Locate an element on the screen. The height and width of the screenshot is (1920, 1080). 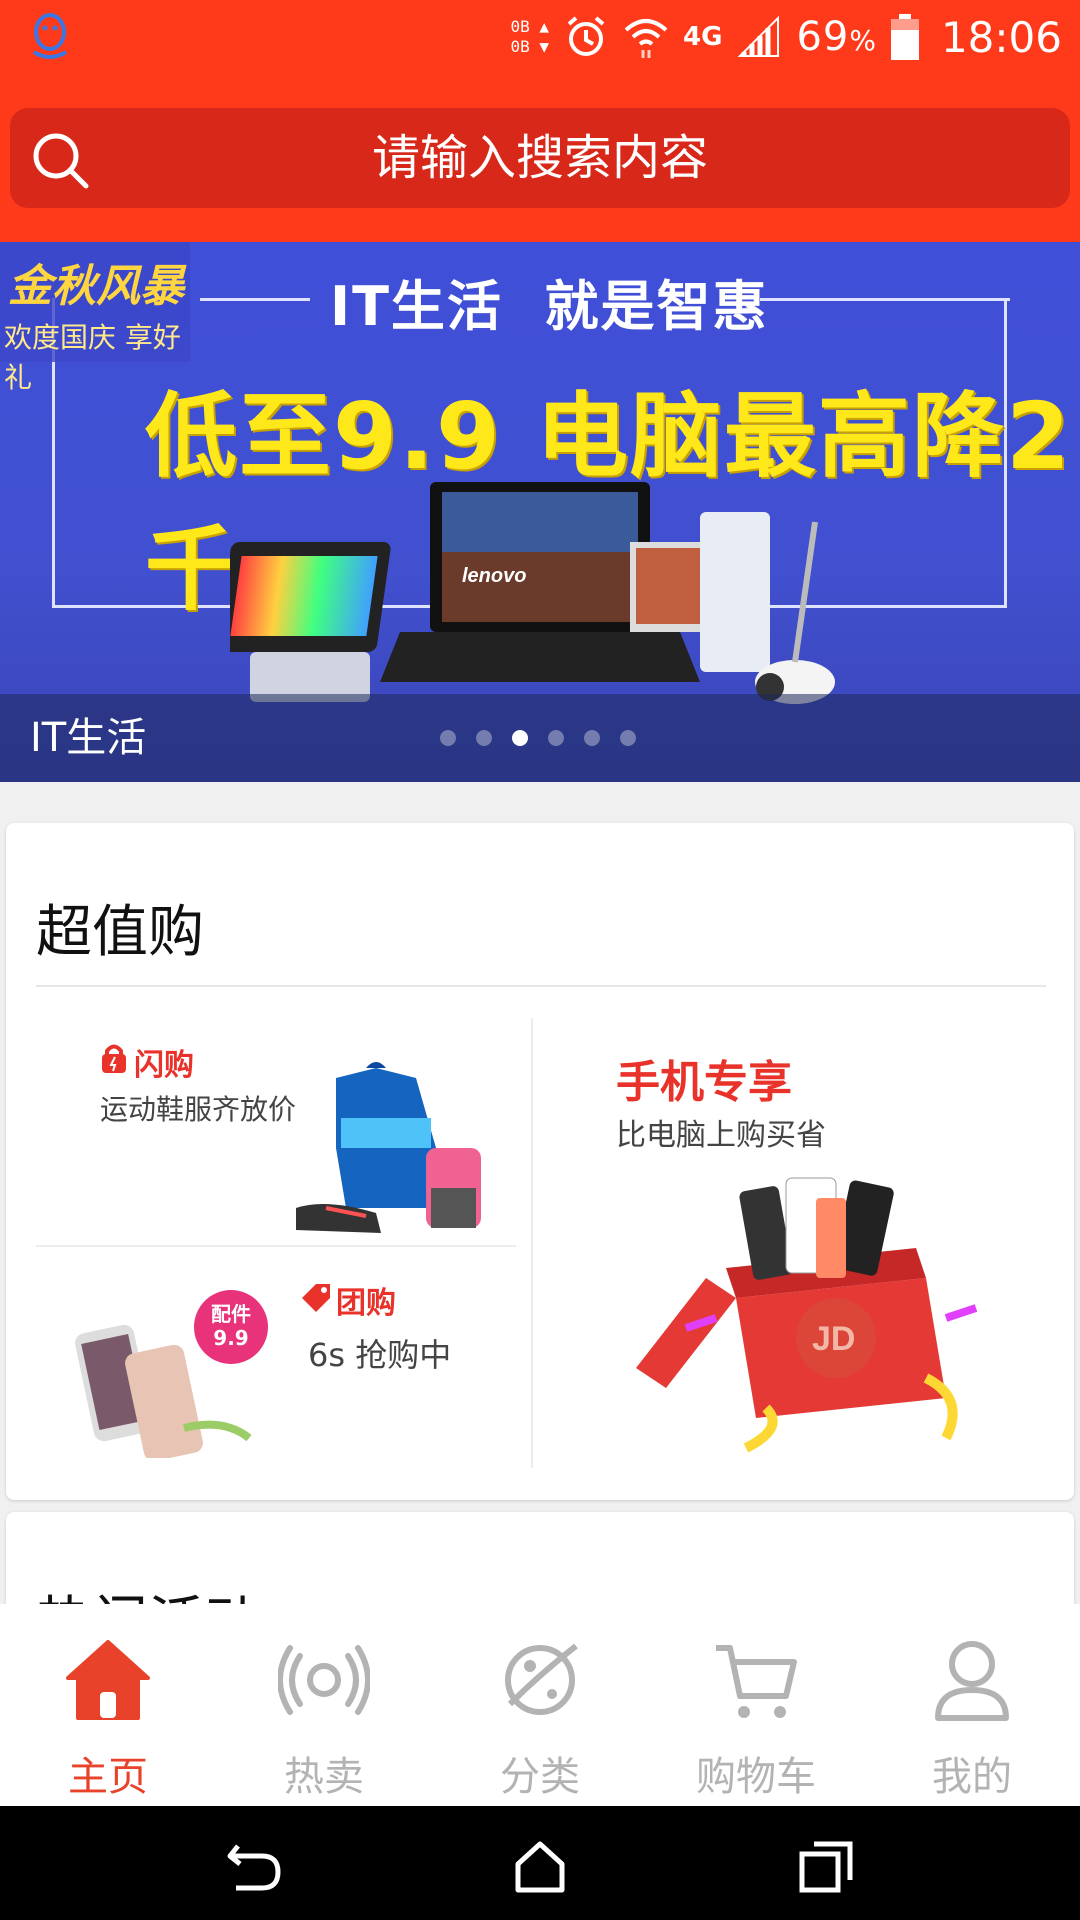
tag-icon is located at coordinates (316, 1298).